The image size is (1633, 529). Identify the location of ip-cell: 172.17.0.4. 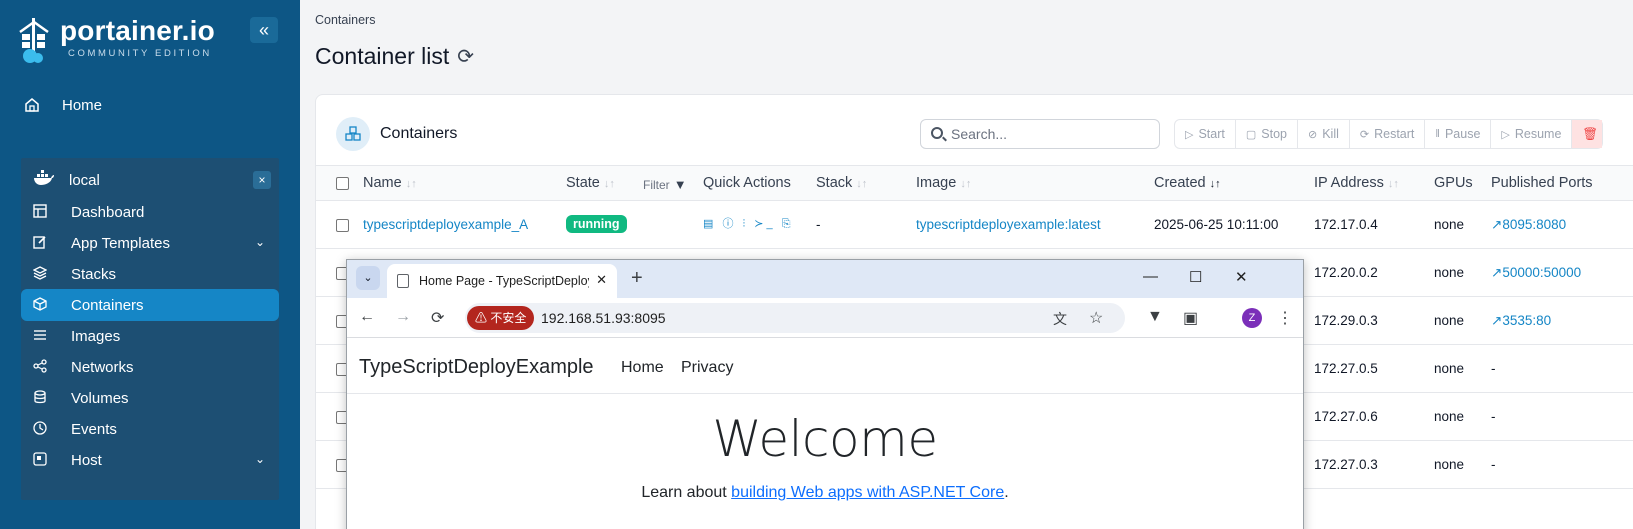
(1346, 224).